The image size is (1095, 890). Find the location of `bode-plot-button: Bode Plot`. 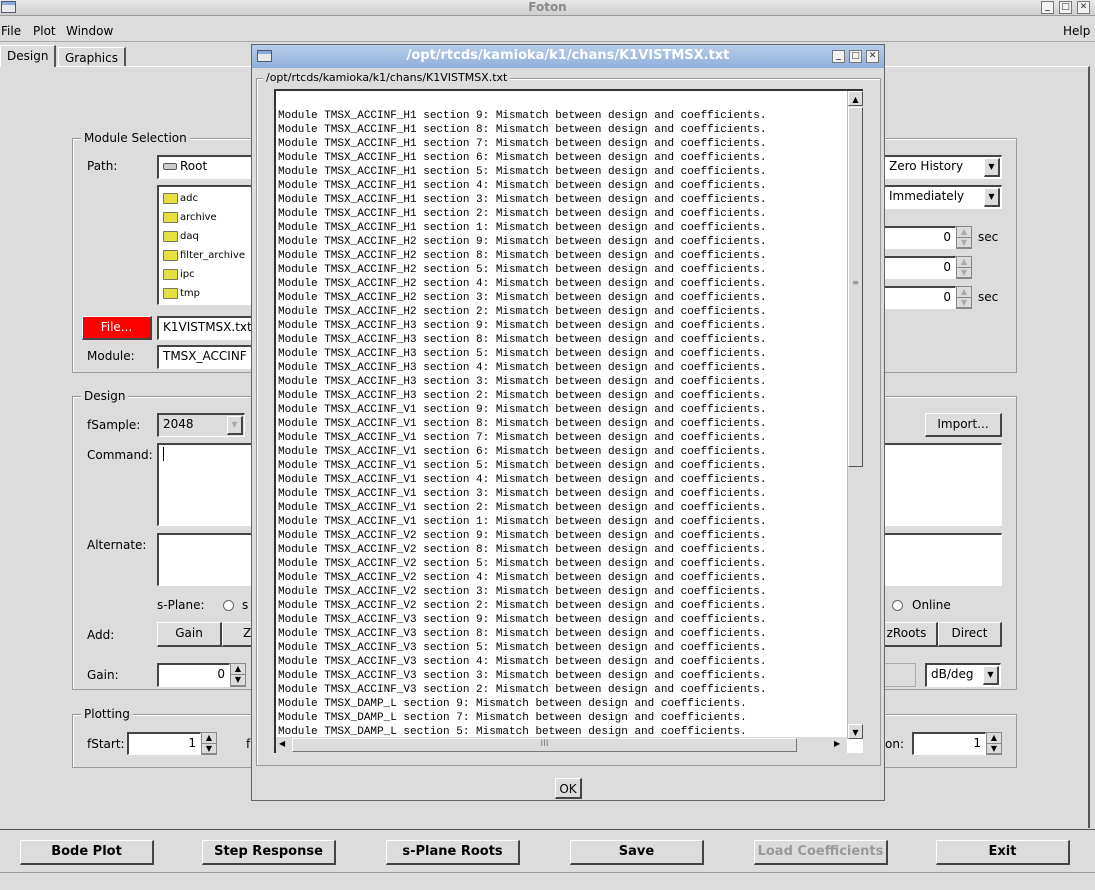

bode-plot-button: Bode Plot is located at coordinates (87, 852).